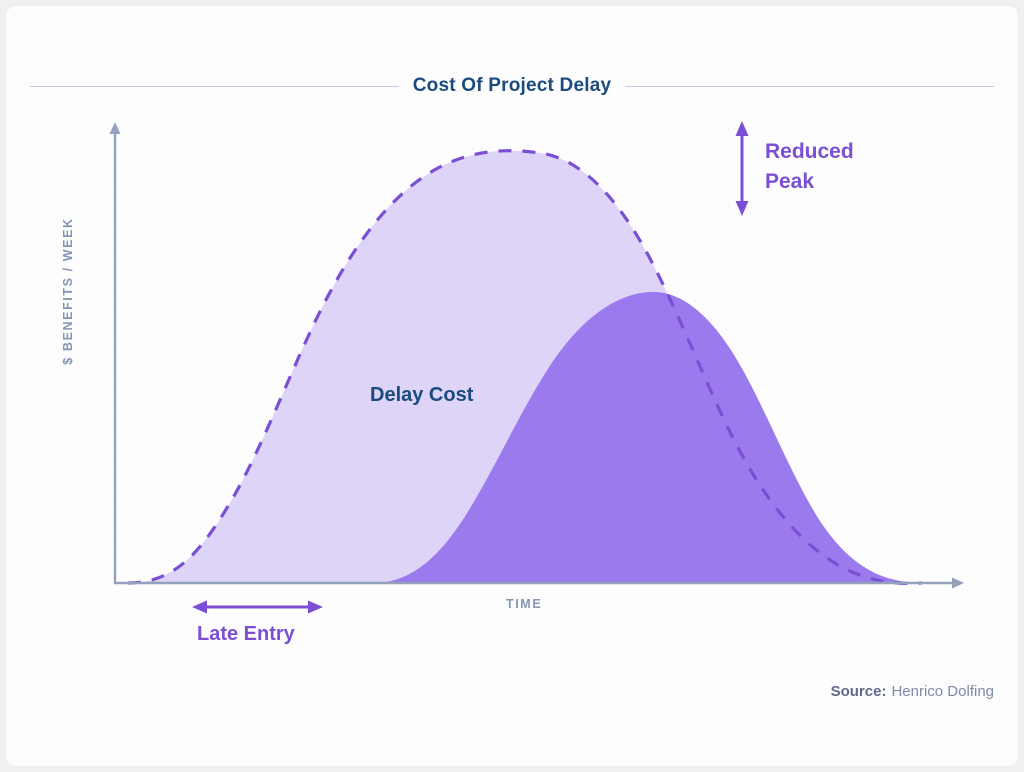 This screenshot has width=1024, height=772. I want to click on annotation-reduced-peak: Reduced Peak, so click(809, 167).